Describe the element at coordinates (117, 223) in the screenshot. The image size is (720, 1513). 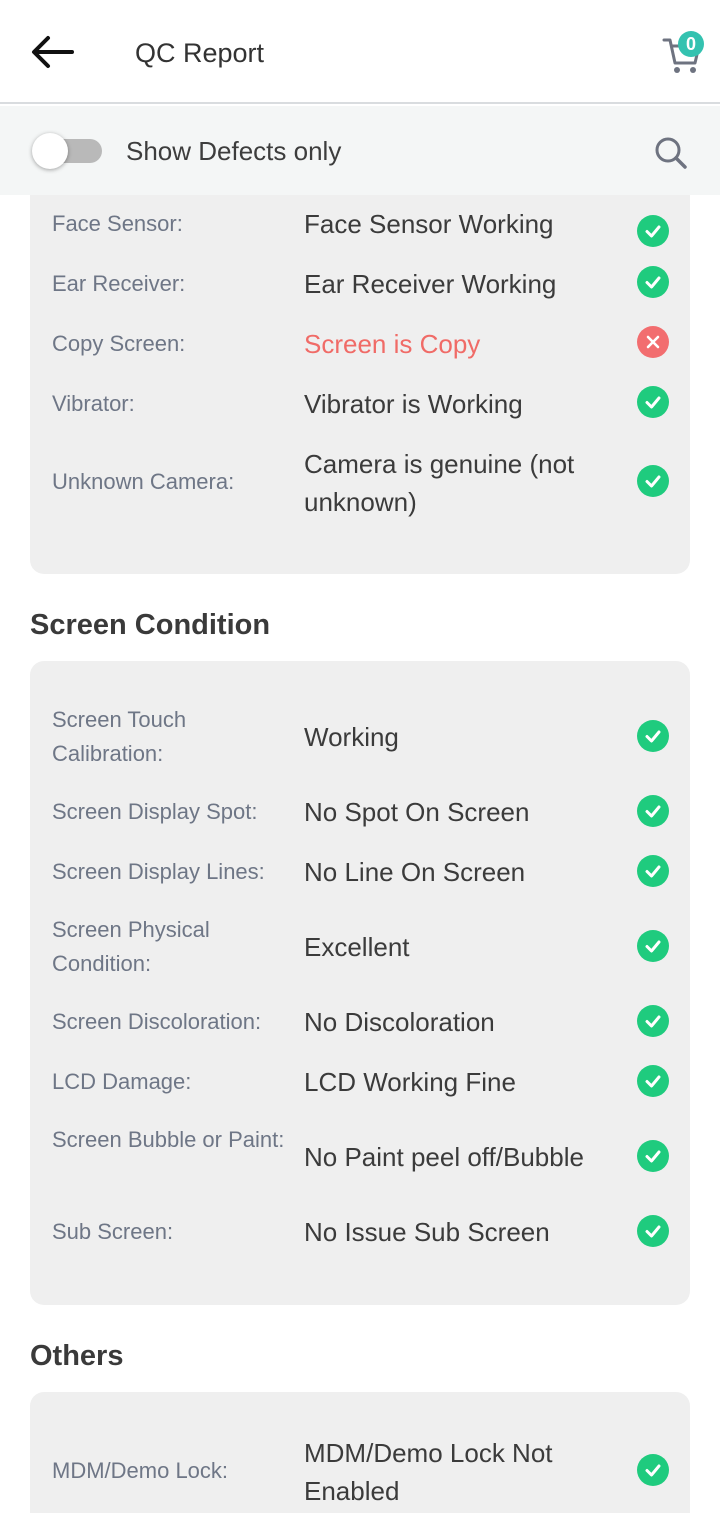
I see `check-label: Face Sensor:` at that location.